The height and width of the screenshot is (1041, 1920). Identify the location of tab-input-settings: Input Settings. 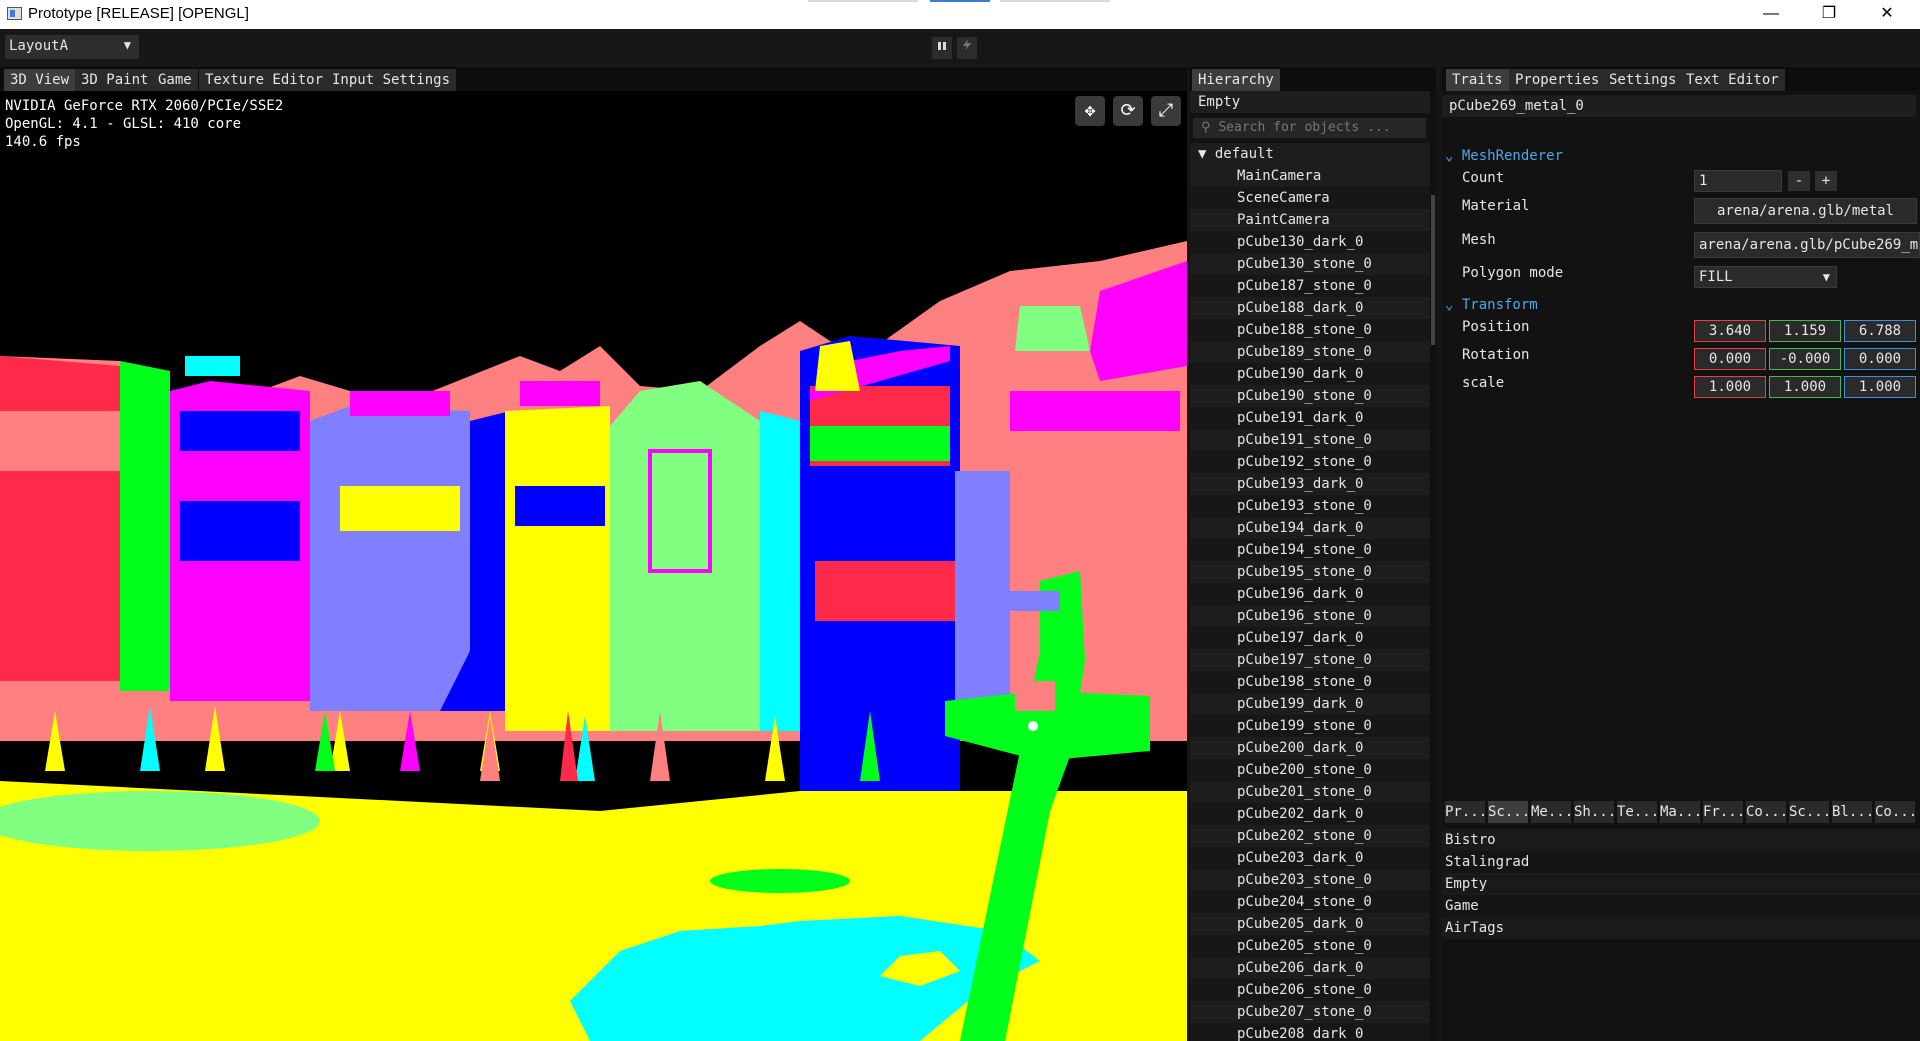
(391, 80).